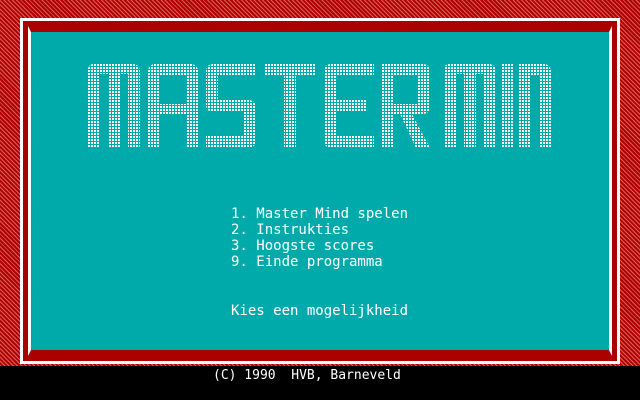 The height and width of the screenshot is (400, 640). I want to click on menu-item-play: 1. Master Mind spelen, so click(319, 214).